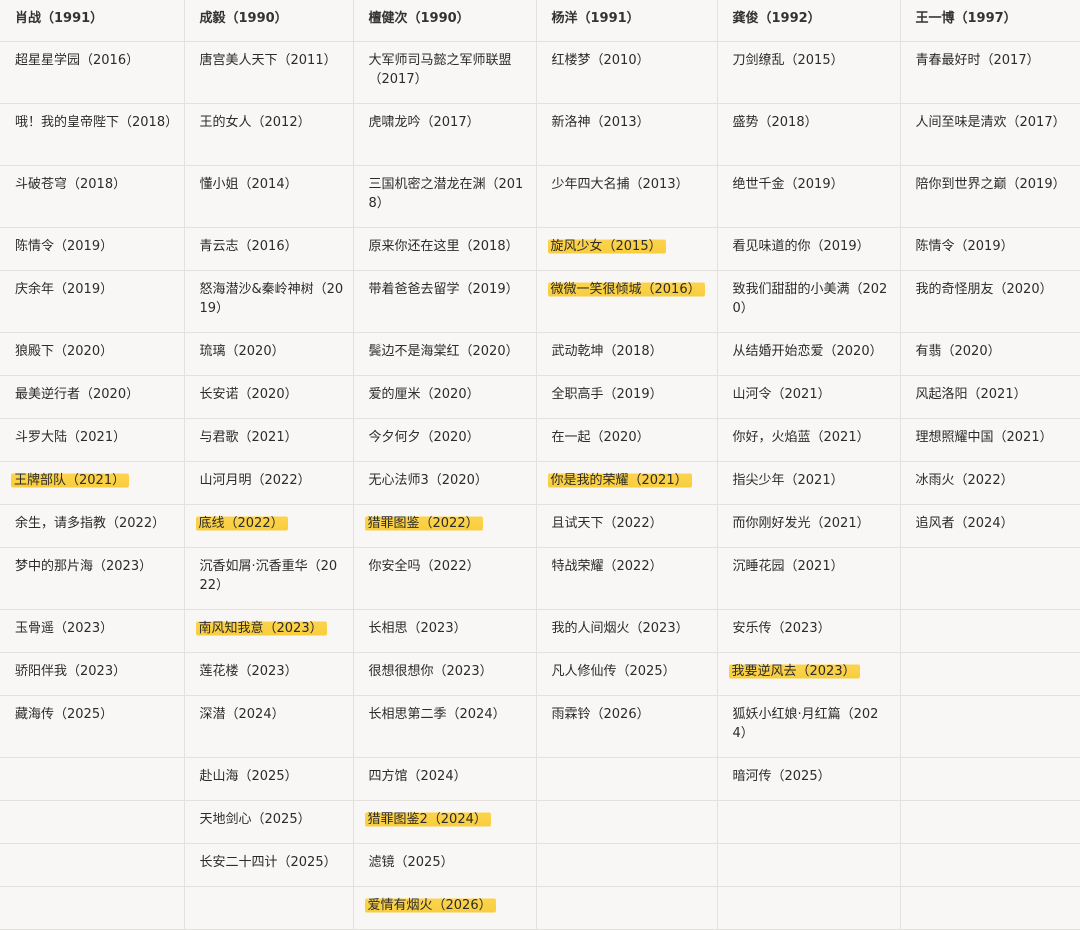 Image resolution: width=1080 pixels, height=930 pixels. Describe the element at coordinates (261, 628) in the screenshot. I see `highlighted-title: 南风知我意（2023）` at that location.